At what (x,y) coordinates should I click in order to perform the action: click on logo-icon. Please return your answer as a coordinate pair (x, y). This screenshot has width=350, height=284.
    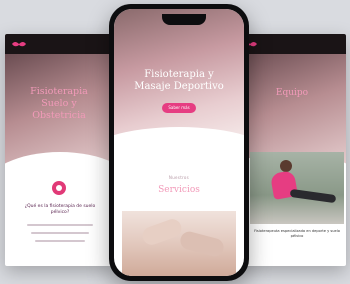
    Looking at the image, I should click on (19, 44).